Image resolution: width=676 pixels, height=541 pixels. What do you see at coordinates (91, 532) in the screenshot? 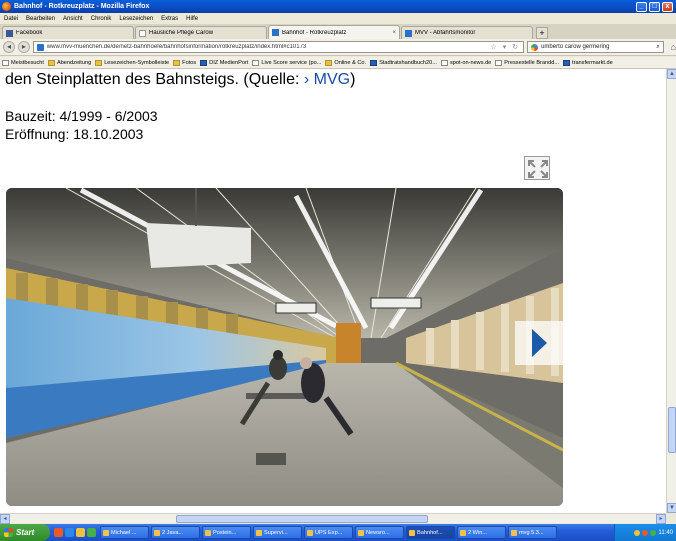
I see `app-quicklaunch-icon` at bounding box center [91, 532].